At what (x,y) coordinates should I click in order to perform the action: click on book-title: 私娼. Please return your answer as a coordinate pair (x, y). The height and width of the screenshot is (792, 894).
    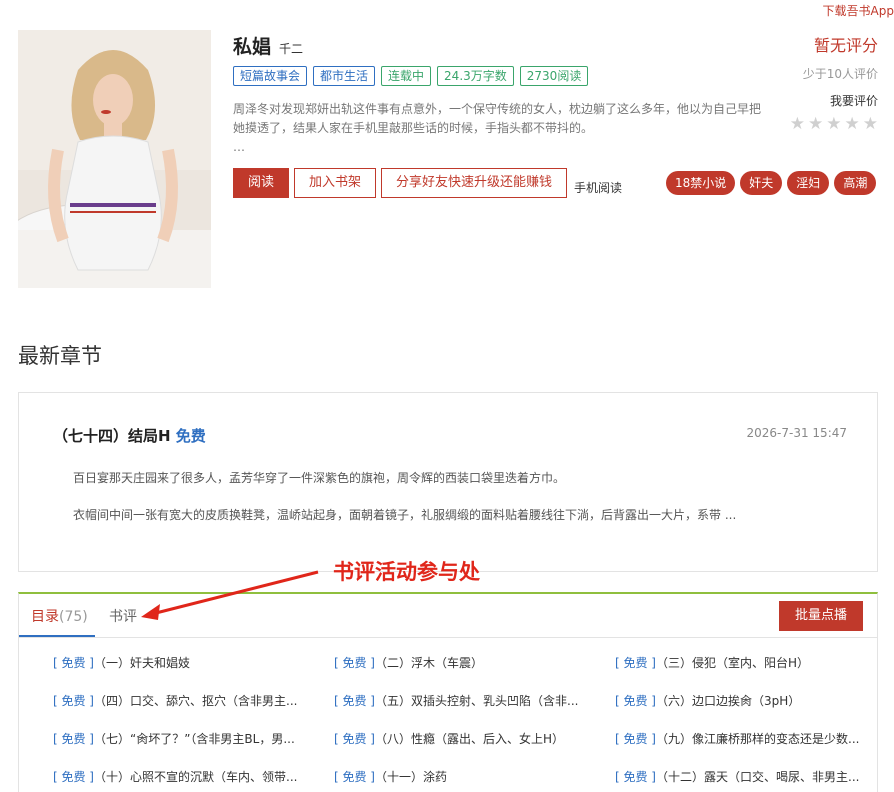
    Looking at the image, I should click on (252, 47).